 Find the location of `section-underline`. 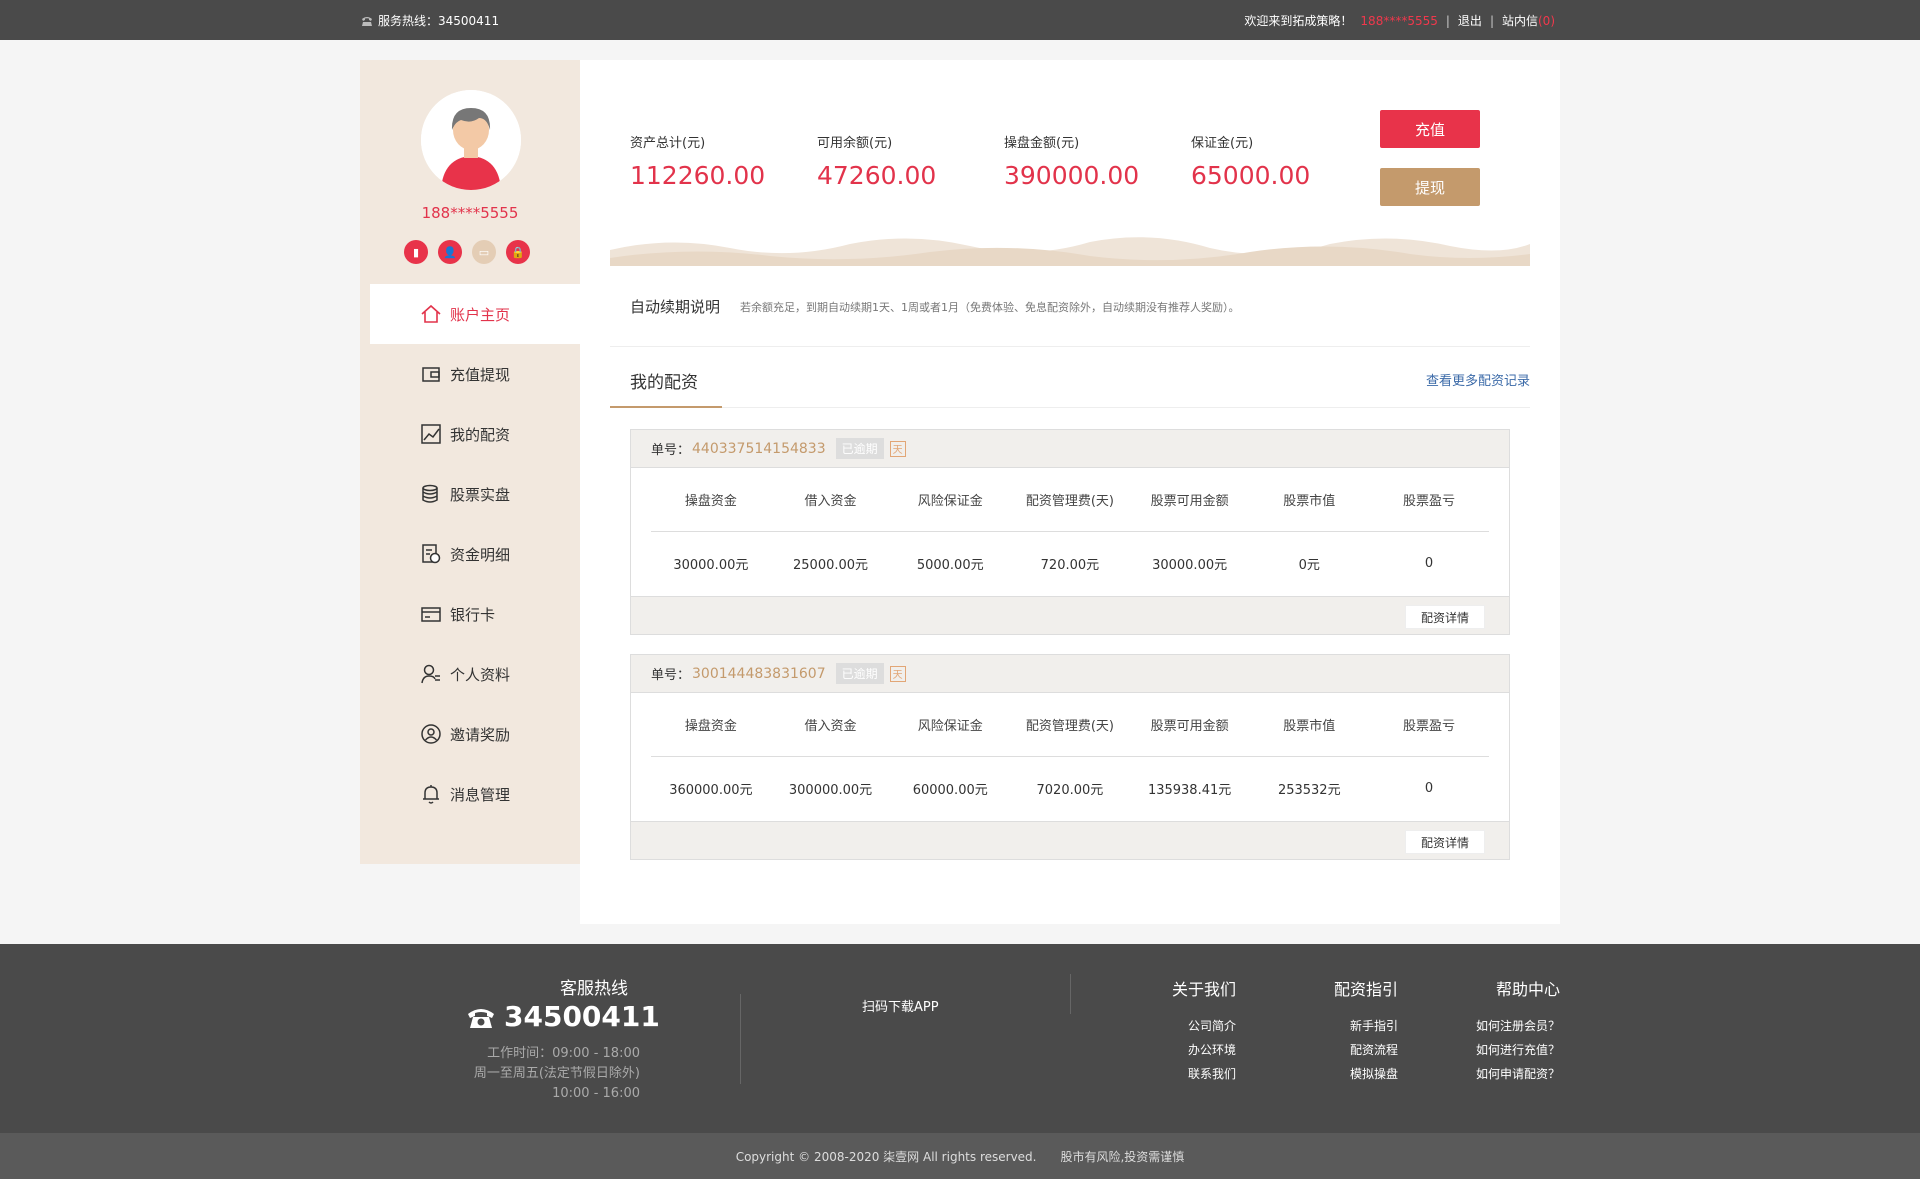

section-underline is located at coordinates (666, 407).